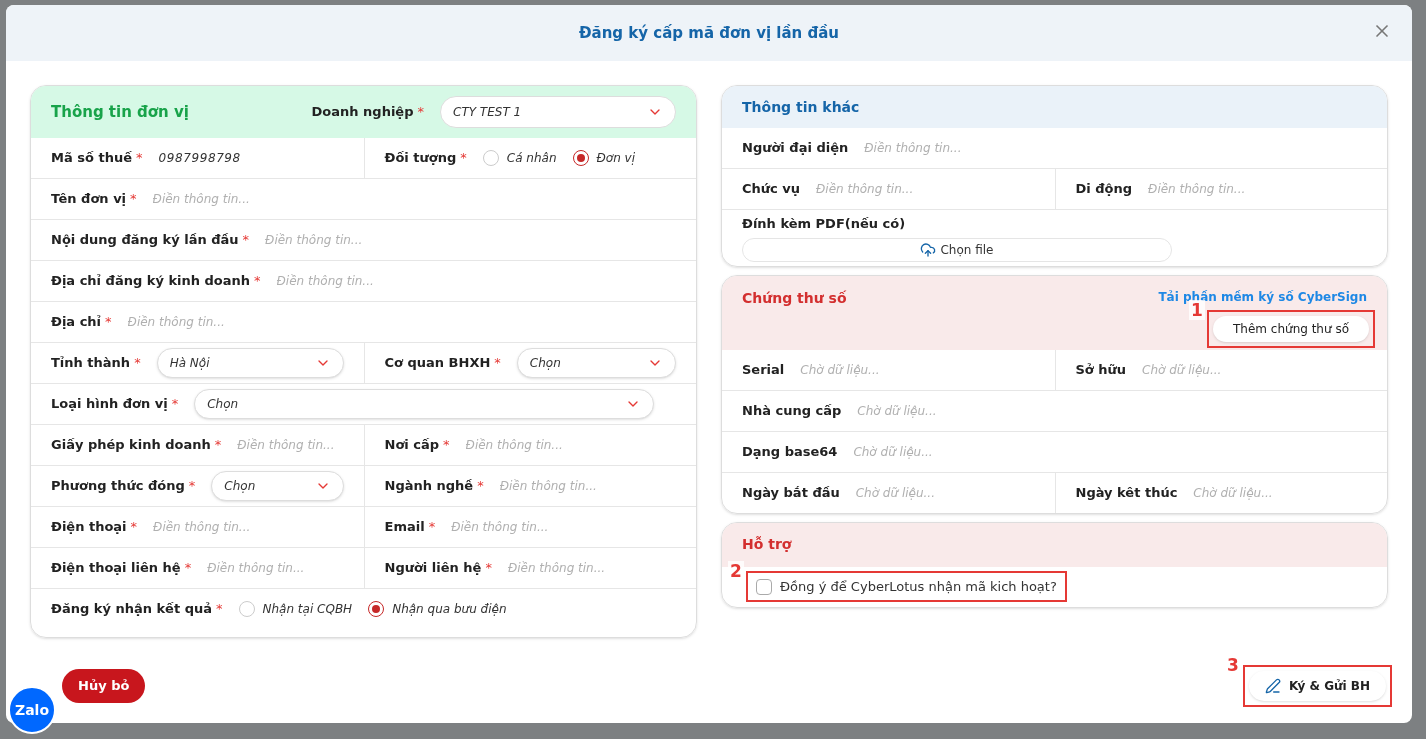  I want to click on field-label: Doanh nghiệp, so click(362, 112).